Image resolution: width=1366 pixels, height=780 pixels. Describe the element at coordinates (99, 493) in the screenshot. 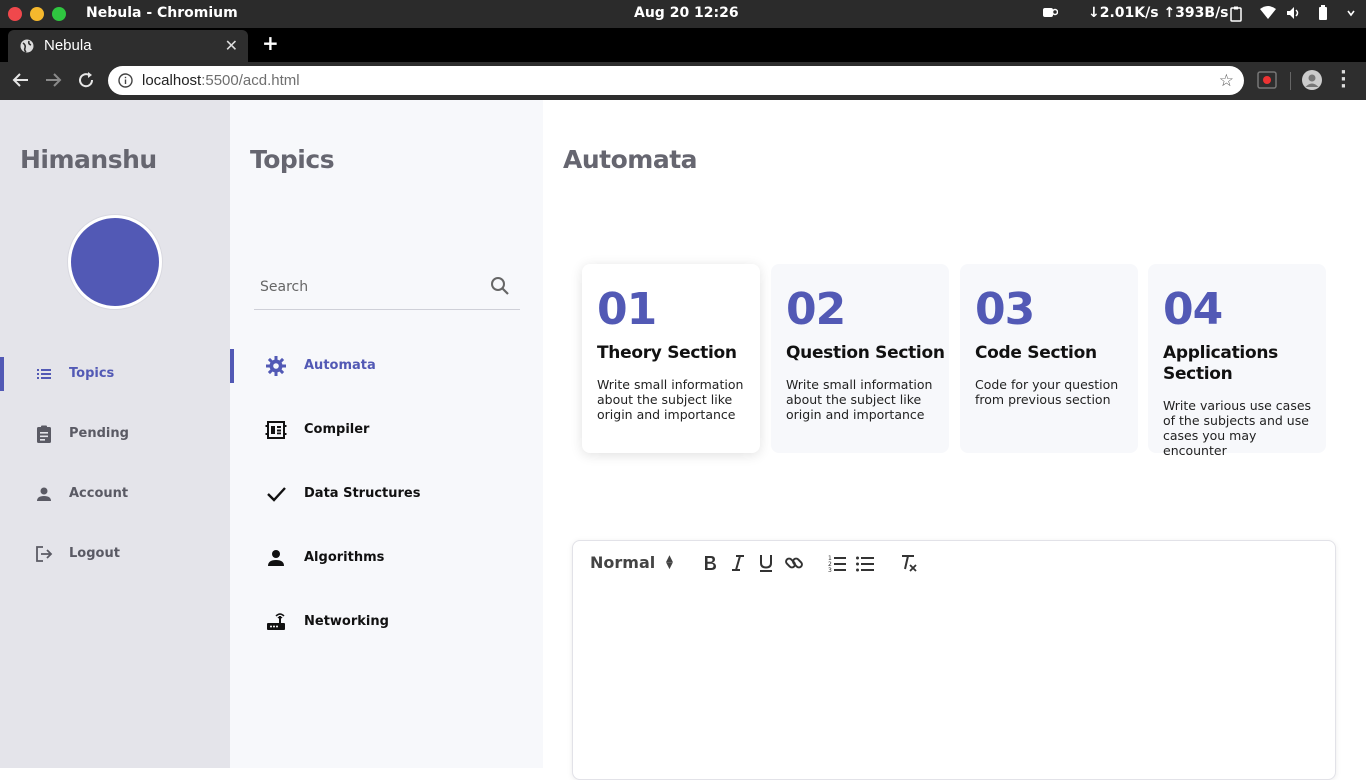

I see `sidebar-item-label: Account` at that location.